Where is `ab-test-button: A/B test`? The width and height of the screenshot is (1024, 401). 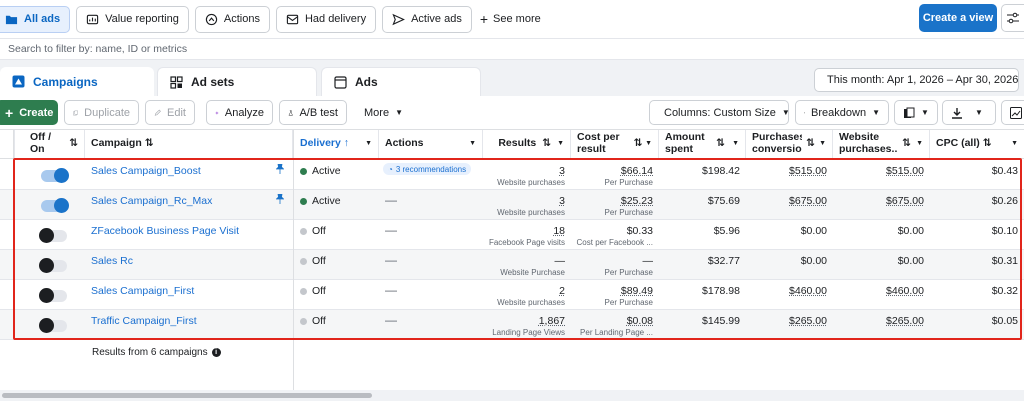
ab-test-button: A/B test is located at coordinates (313, 112).